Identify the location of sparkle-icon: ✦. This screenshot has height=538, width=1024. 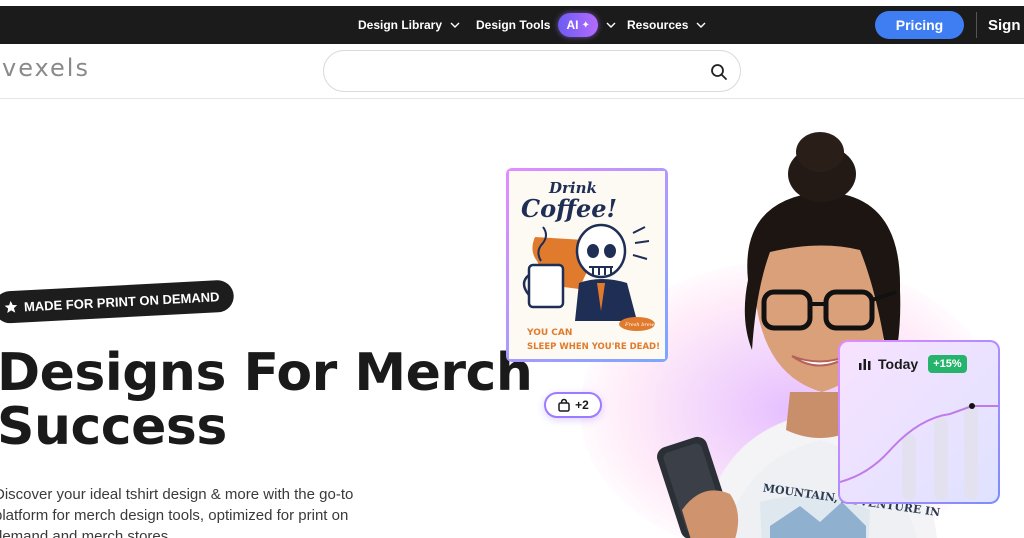
(585, 25).